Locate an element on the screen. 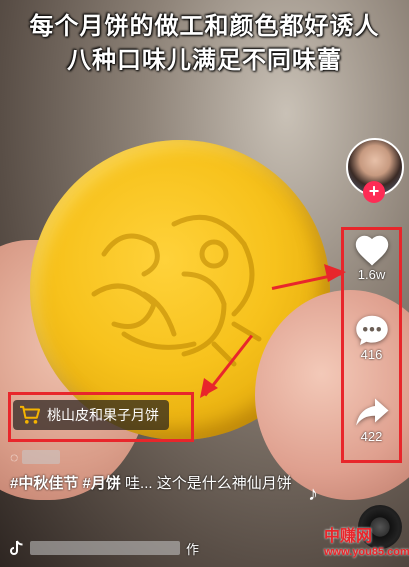 This screenshot has width=409, height=567. arrowhead-down-left-icon is located at coordinates (209, 388).